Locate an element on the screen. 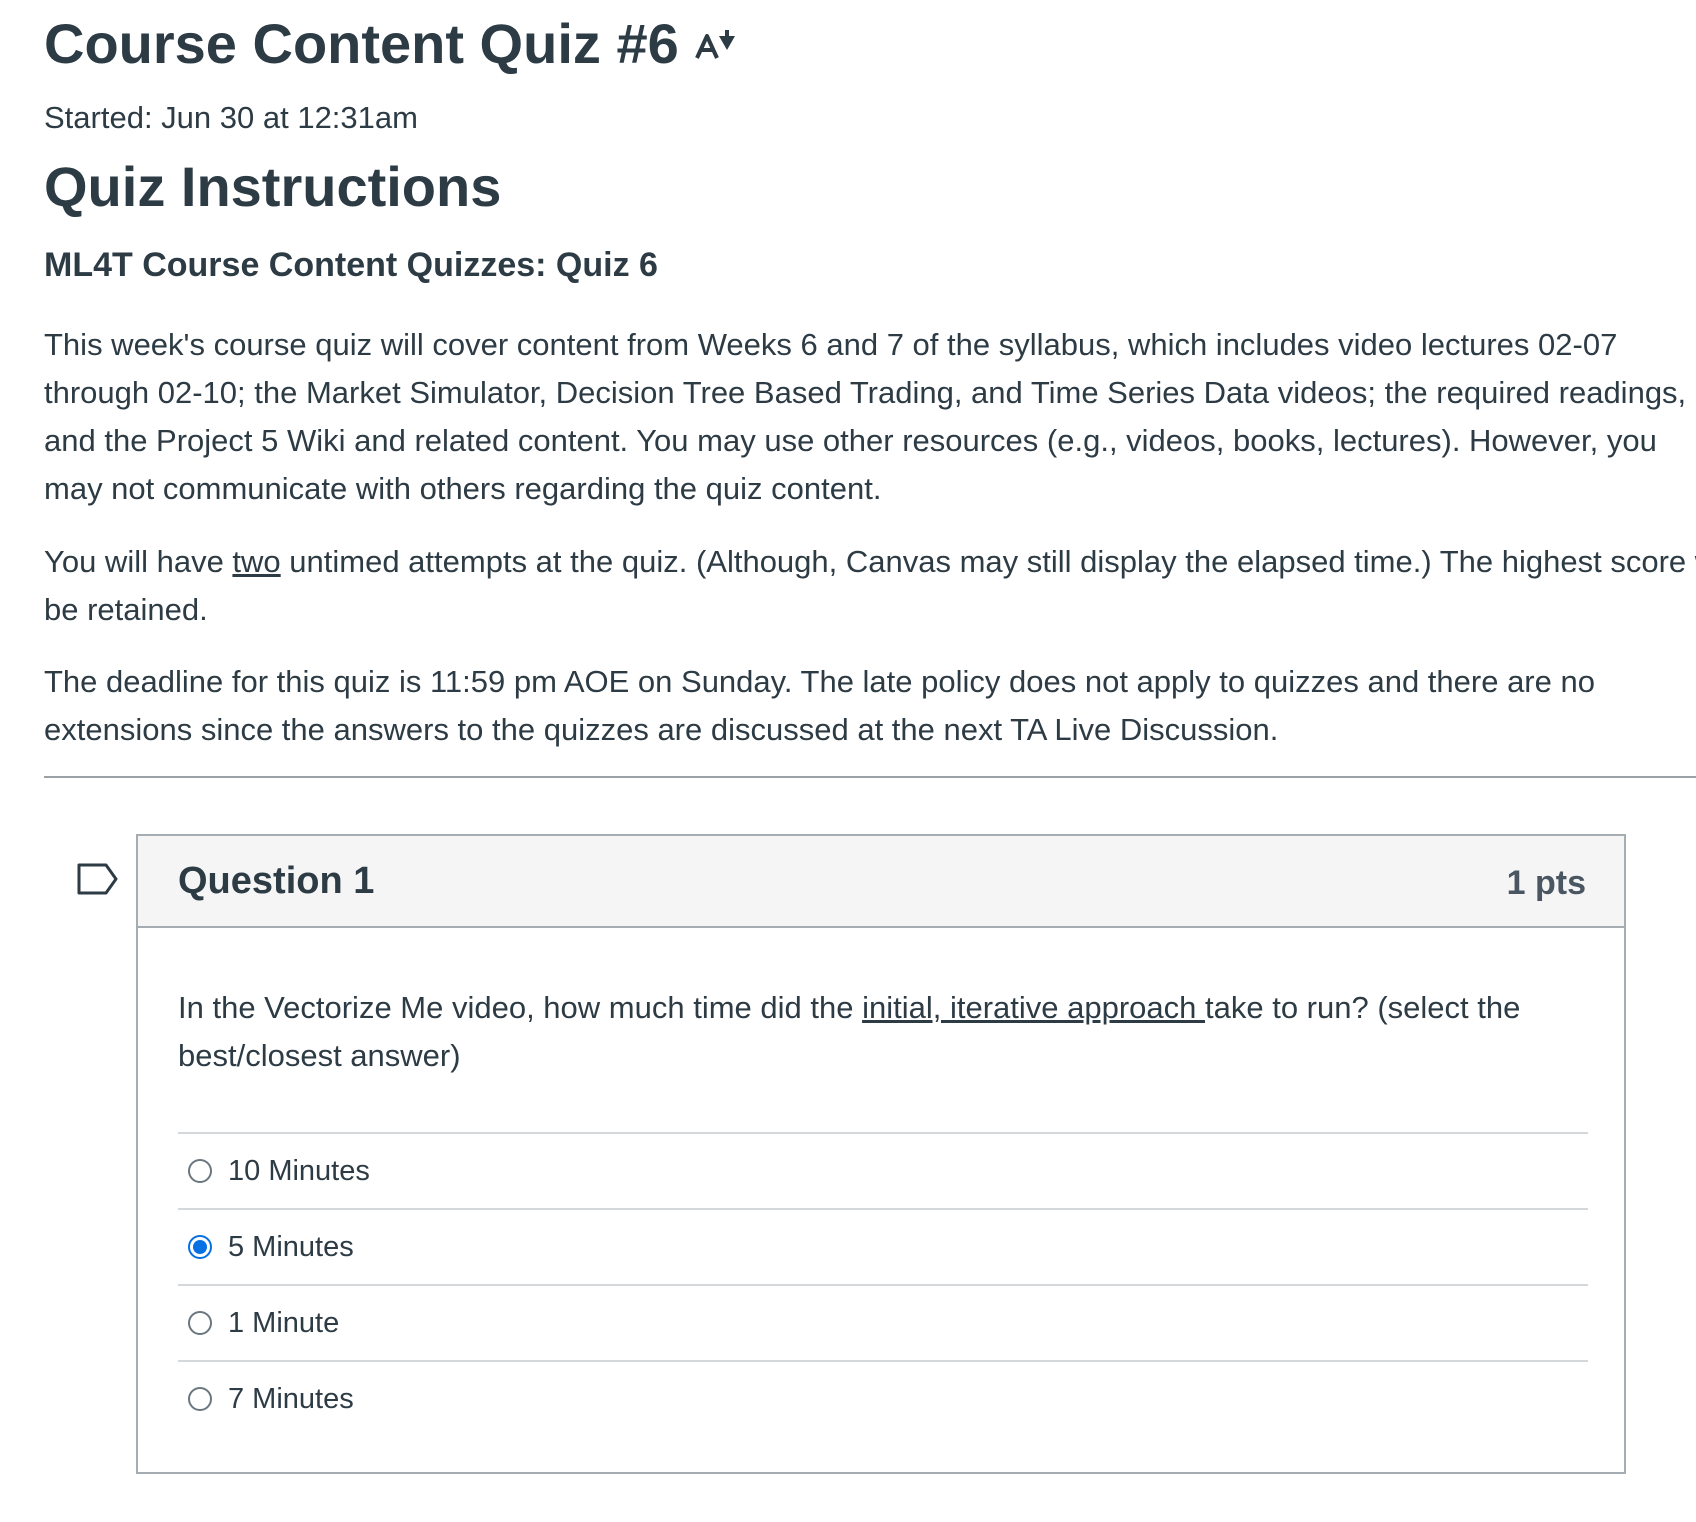  question-points: 1 pts is located at coordinates (1546, 883).